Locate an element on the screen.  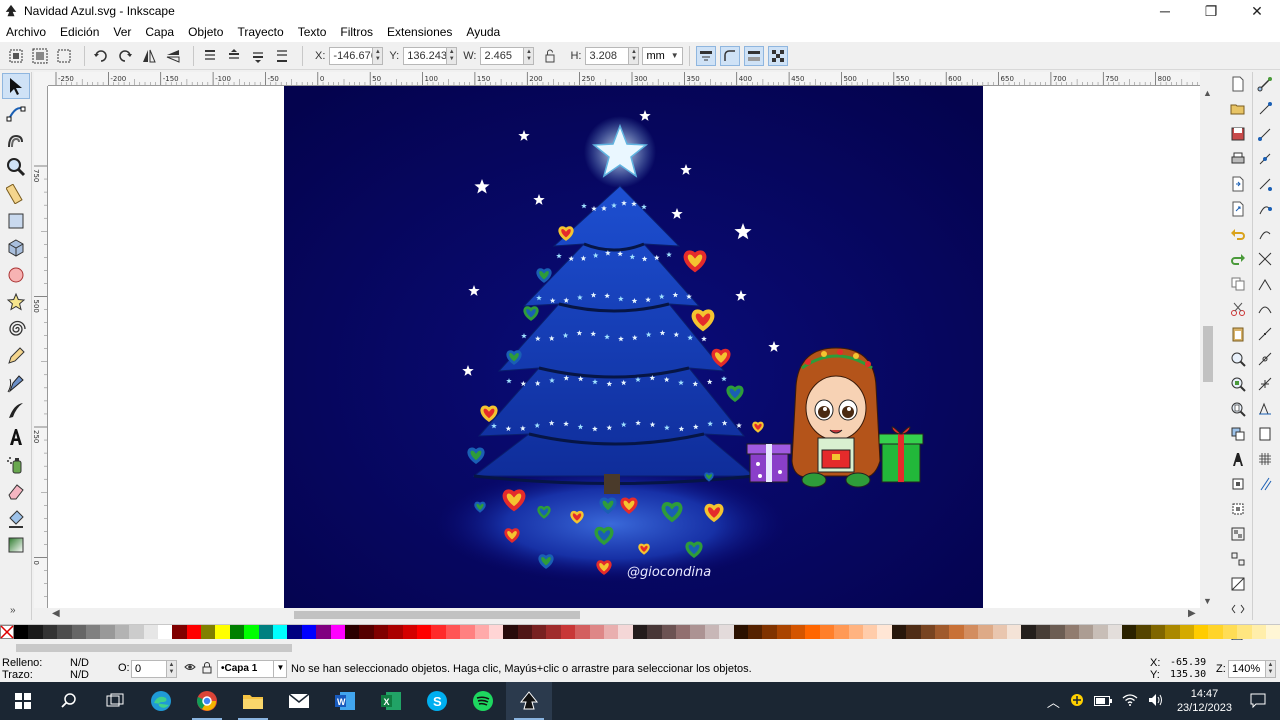
notifications-icon is located at coordinates (1258, 701).